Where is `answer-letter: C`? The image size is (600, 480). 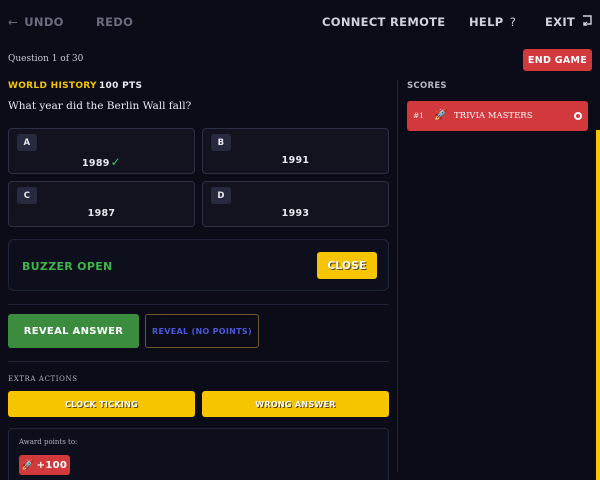
answer-letter: C is located at coordinates (27, 195).